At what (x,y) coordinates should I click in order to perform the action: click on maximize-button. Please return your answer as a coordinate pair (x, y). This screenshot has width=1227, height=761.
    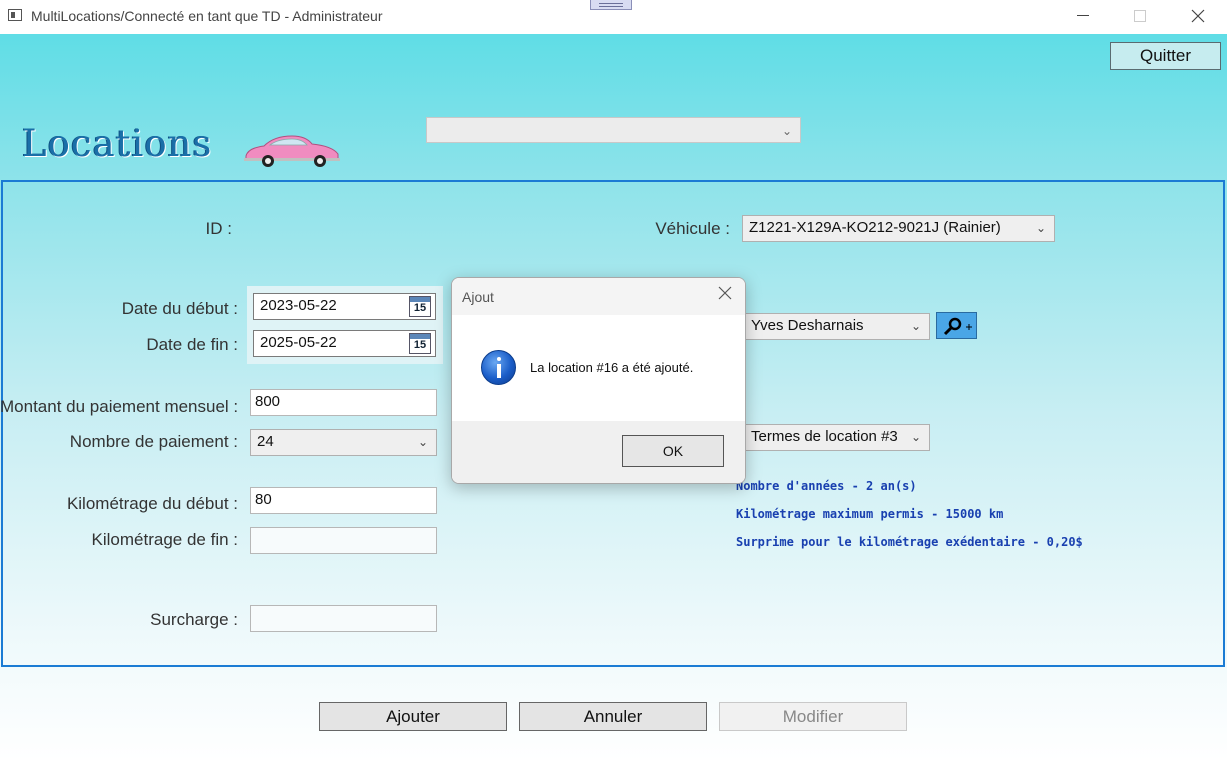
    Looking at the image, I should click on (1140, 16).